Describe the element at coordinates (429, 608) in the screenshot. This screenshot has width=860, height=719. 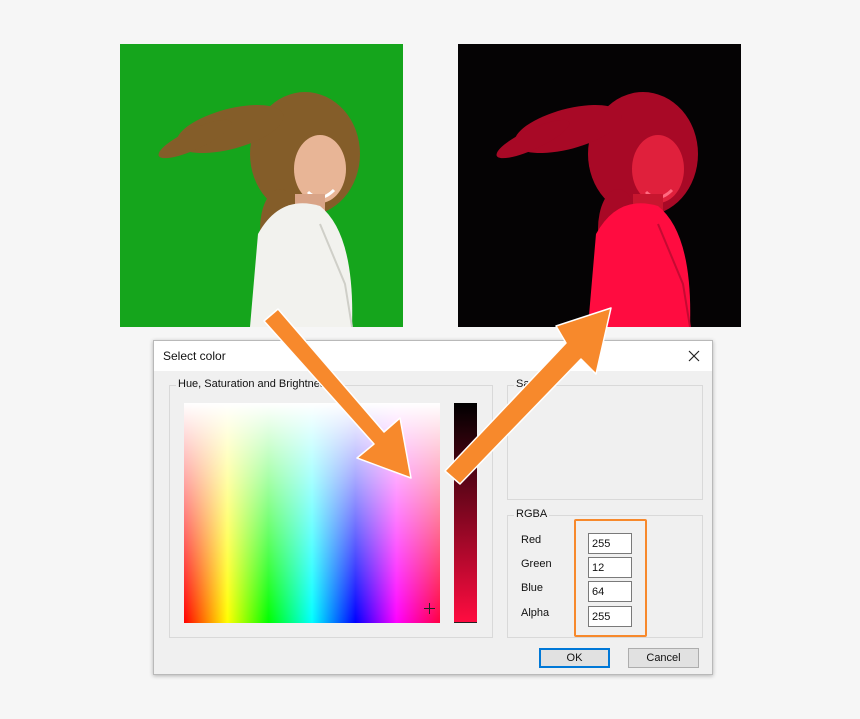
I see `crosshair-cursor-icon` at that location.